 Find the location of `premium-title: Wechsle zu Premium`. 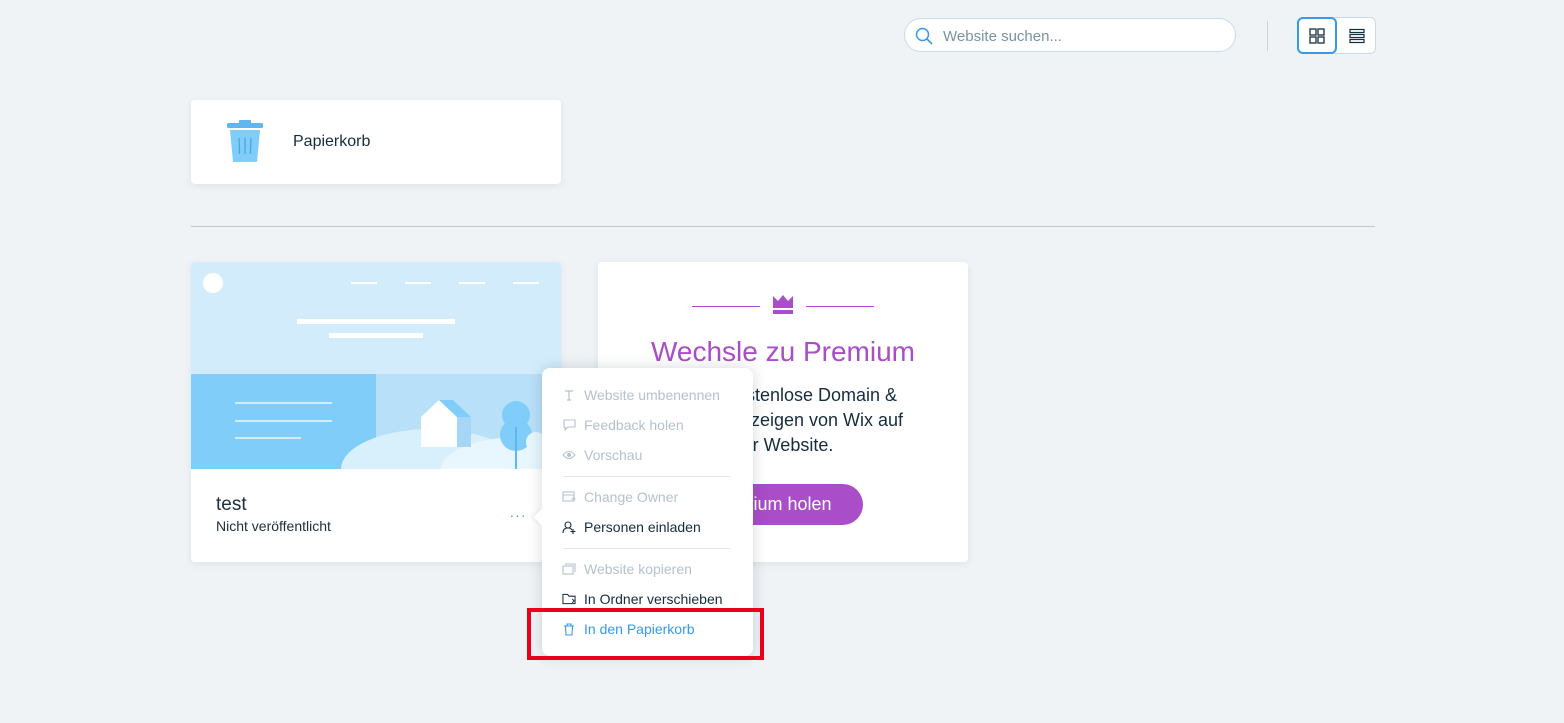

premium-title: Wechsle zu Premium is located at coordinates (782, 351).